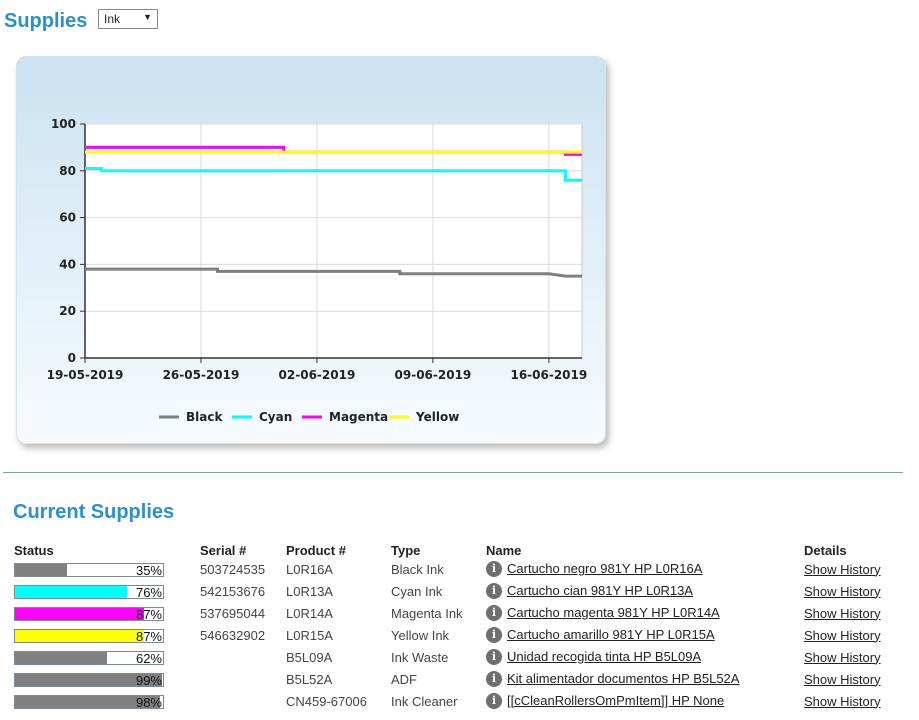  What do you see at coordinates (406, 550) in the screenshot?
I see `header-type: Type` at bounding box center [406, 550].